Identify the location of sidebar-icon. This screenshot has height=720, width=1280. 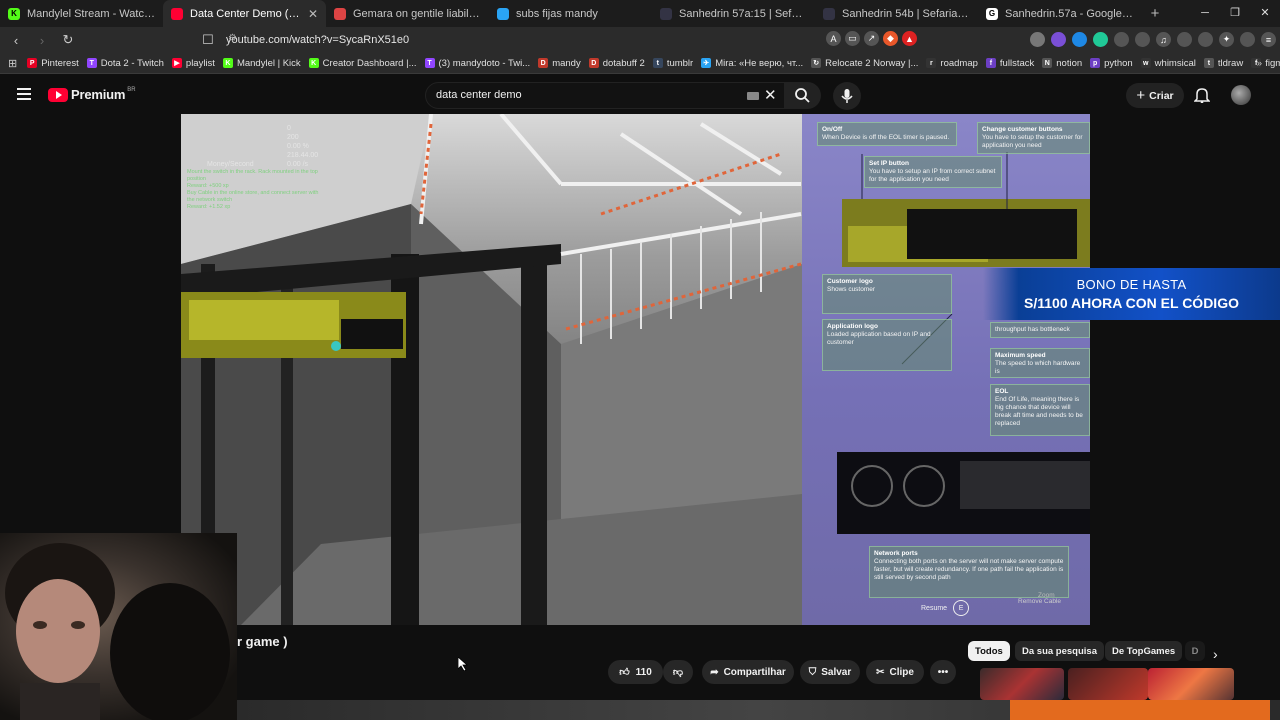
(1184, 39).